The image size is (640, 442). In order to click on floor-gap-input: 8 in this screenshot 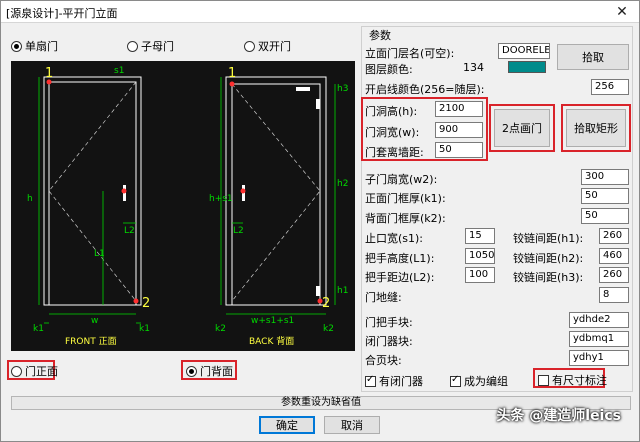, I will do `click(614, 295)`.